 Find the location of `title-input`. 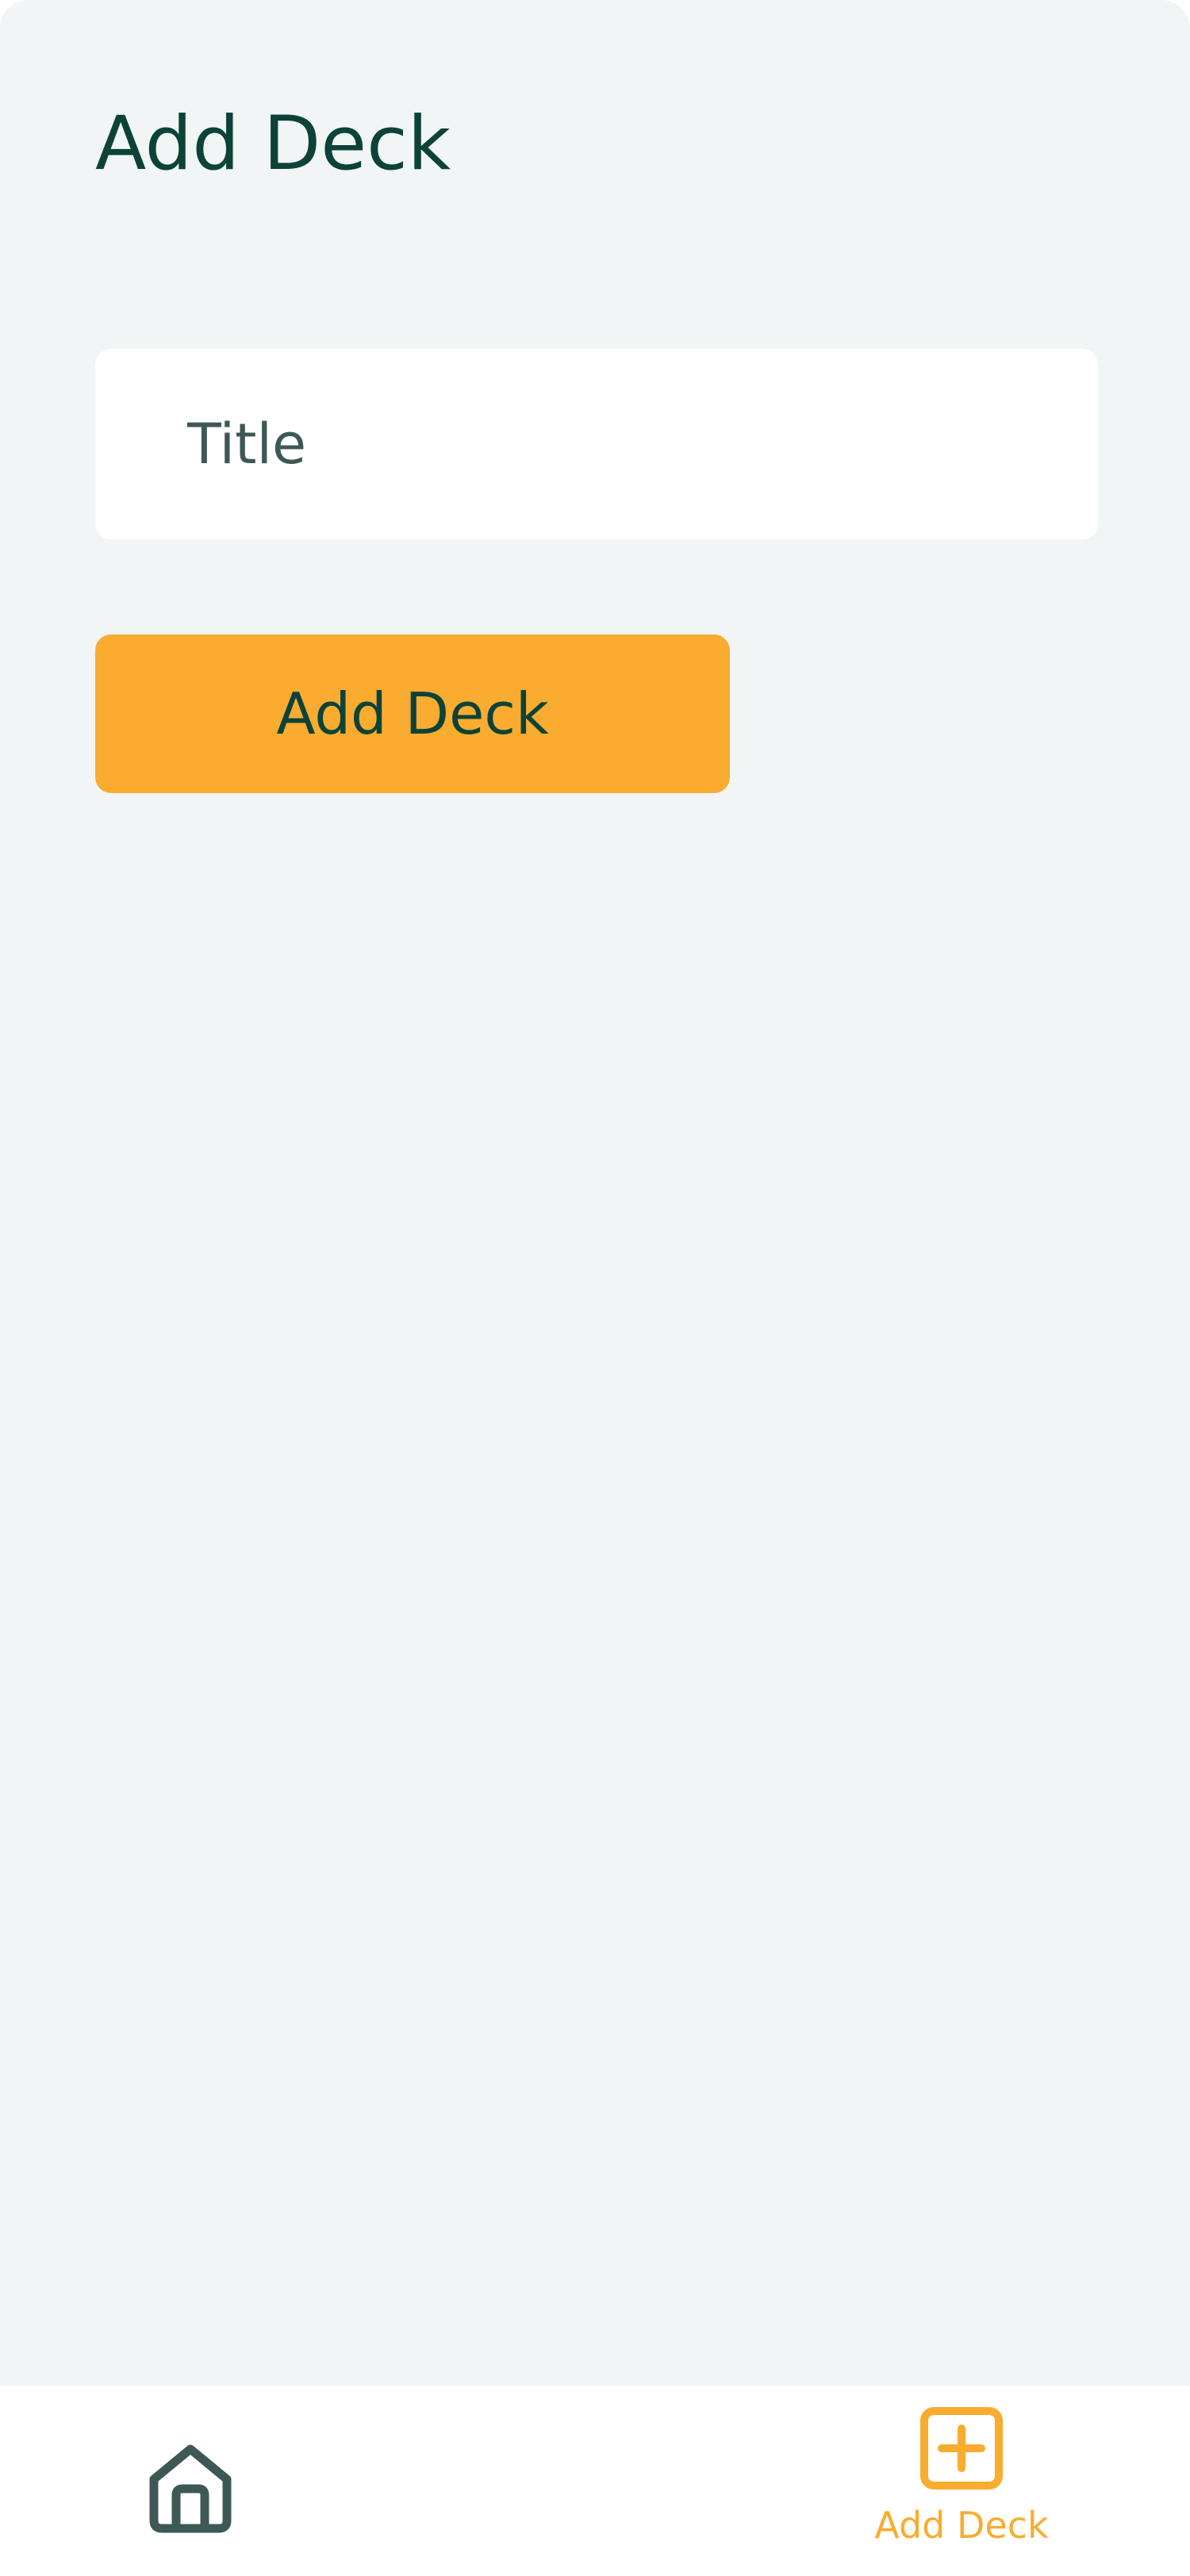

title-input is located at coordinates (596, 444).